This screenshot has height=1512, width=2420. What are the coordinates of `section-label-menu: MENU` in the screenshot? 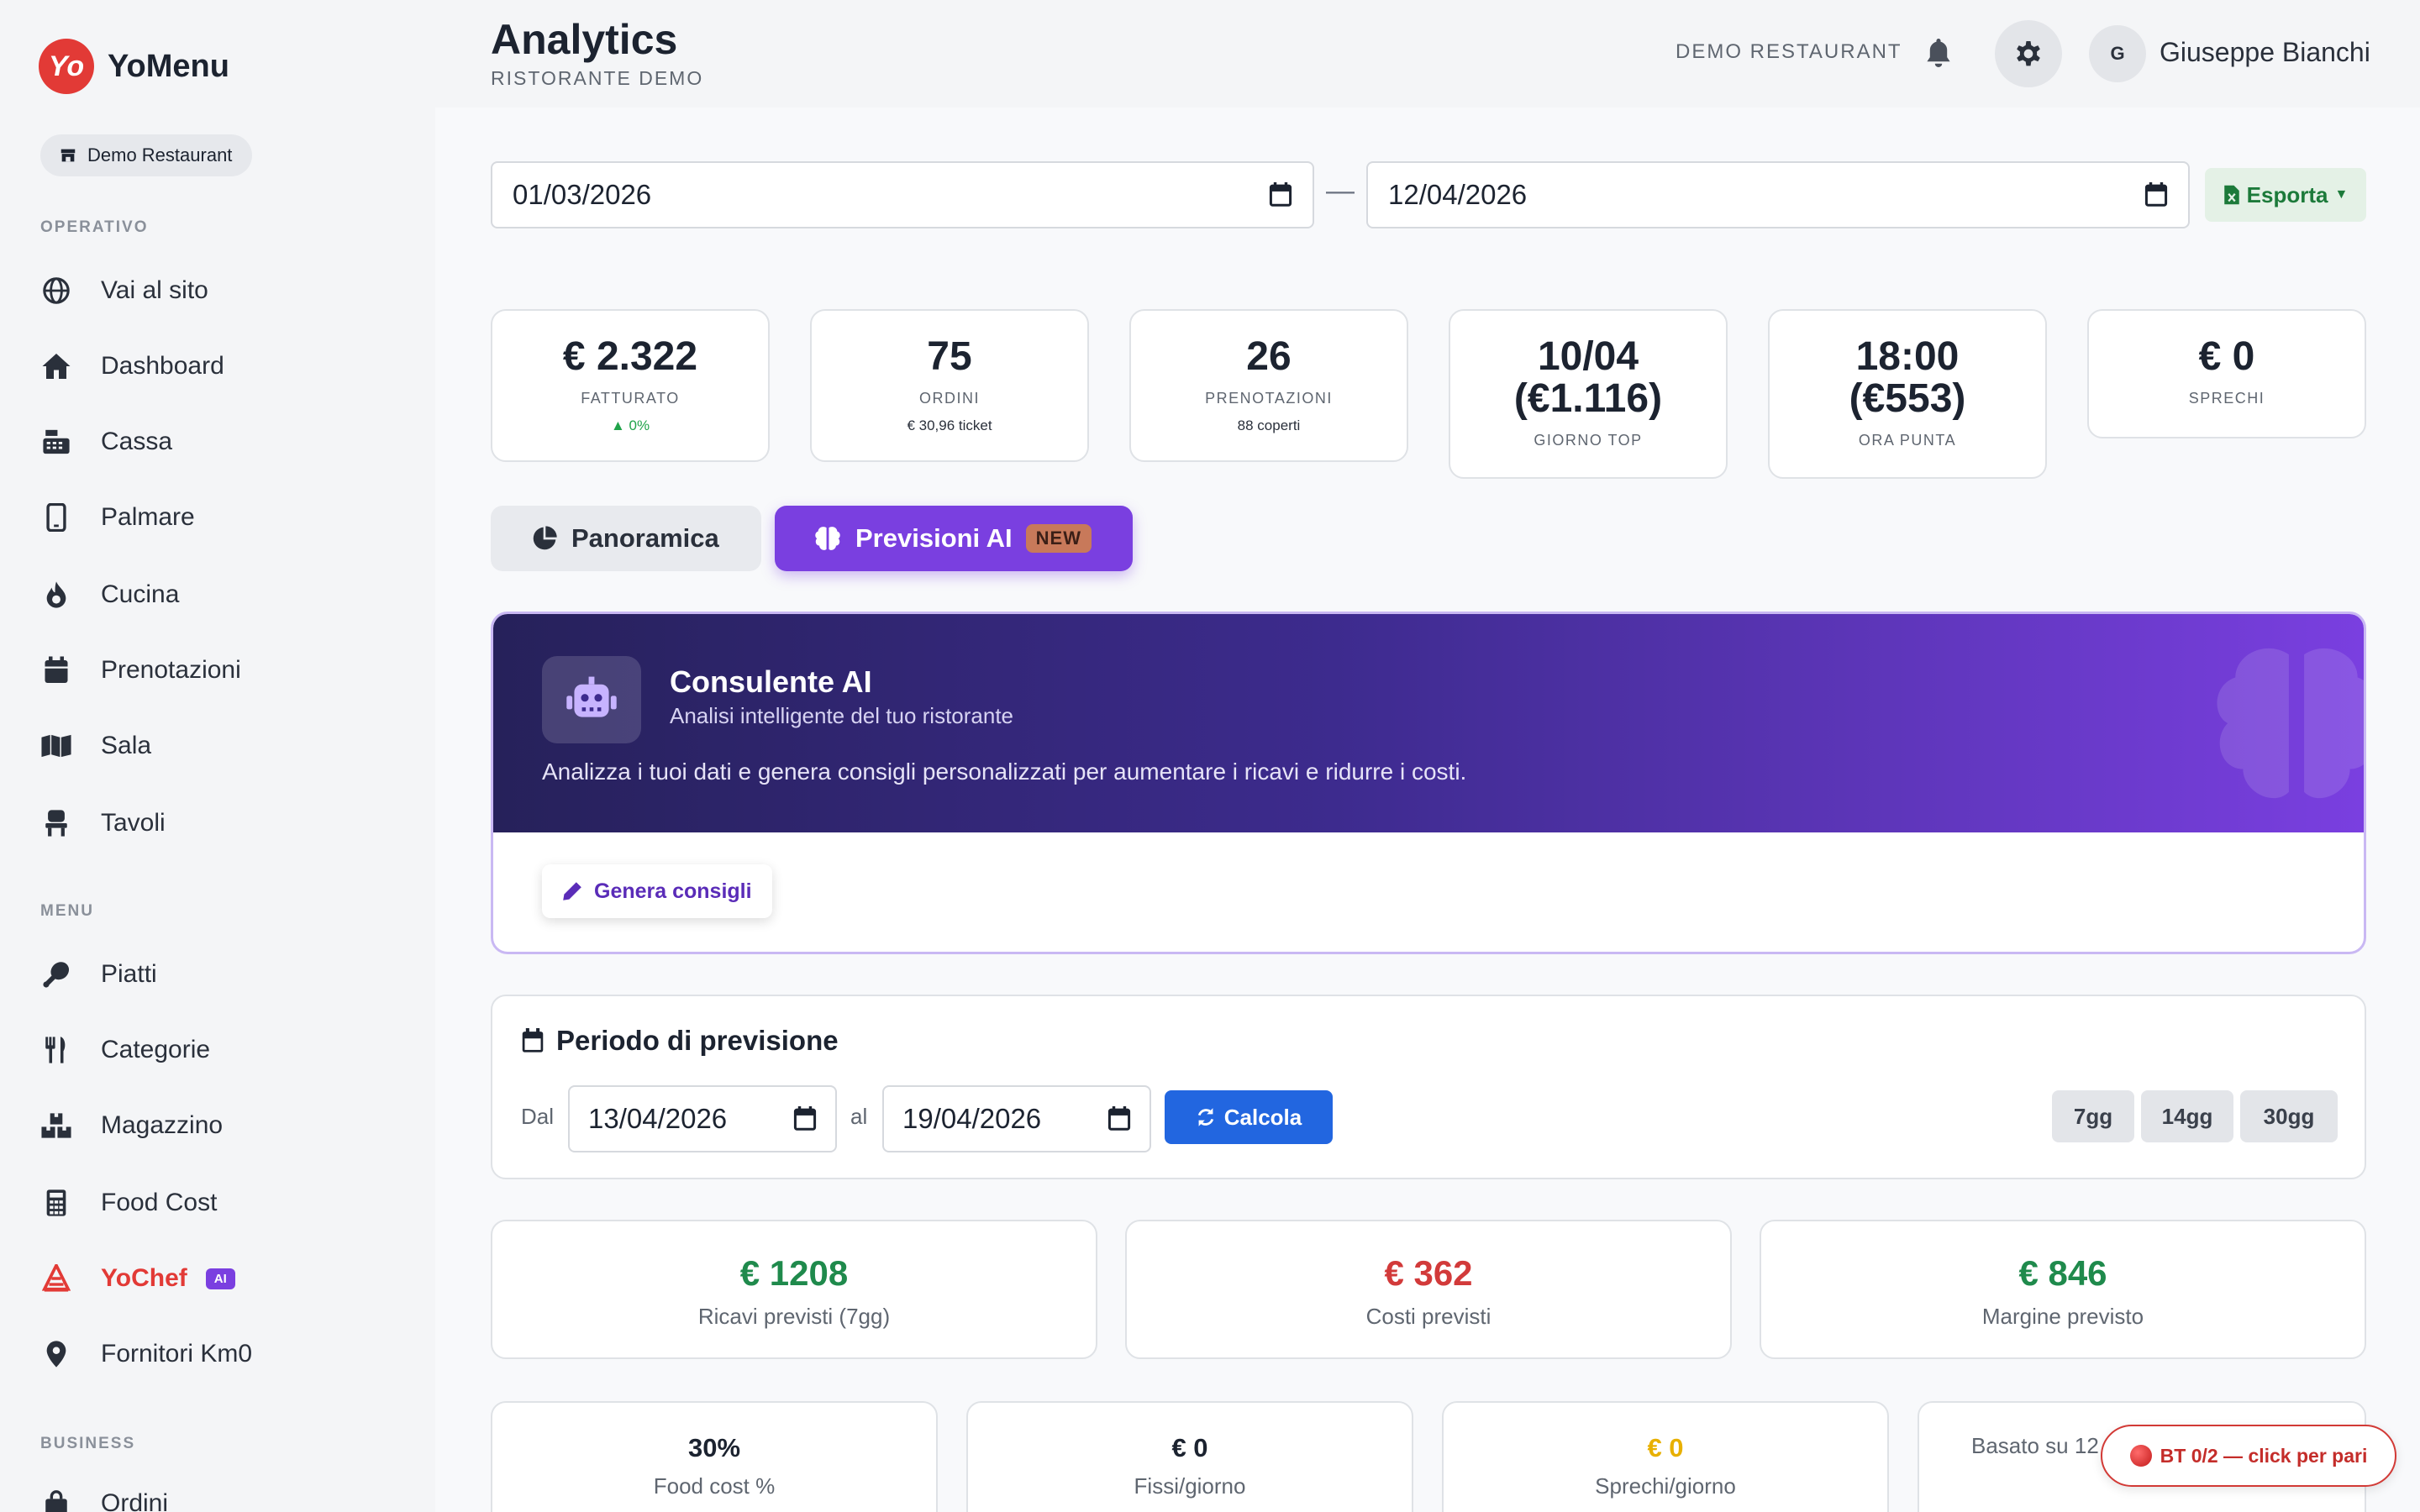 It's located at (67, 911).